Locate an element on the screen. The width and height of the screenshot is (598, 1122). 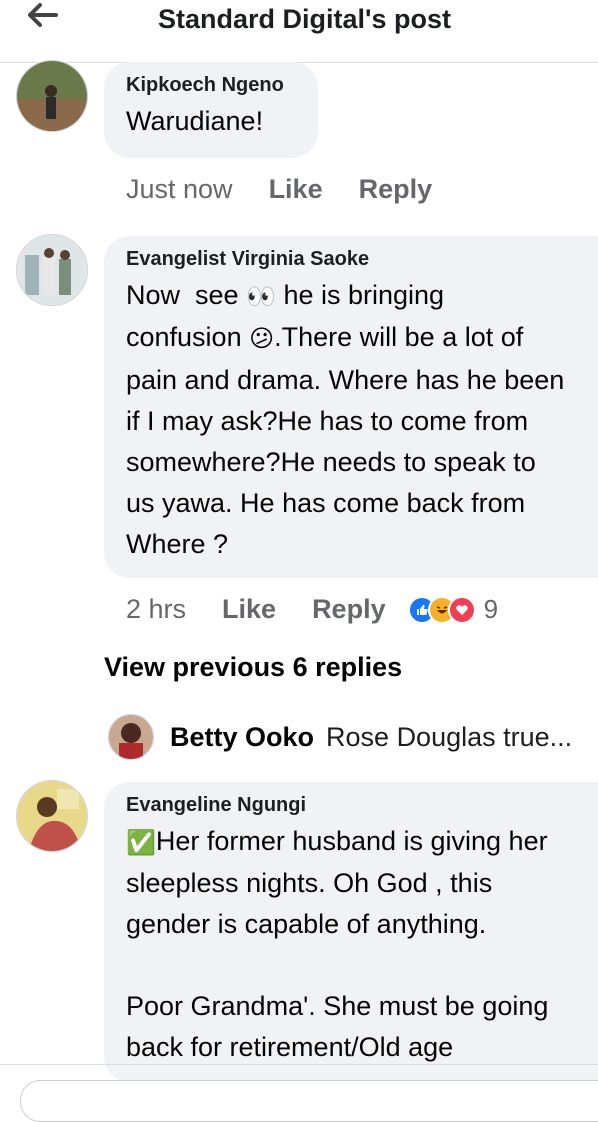
confused-emoji-icon: 😕 is located at coordinates (262, 339).